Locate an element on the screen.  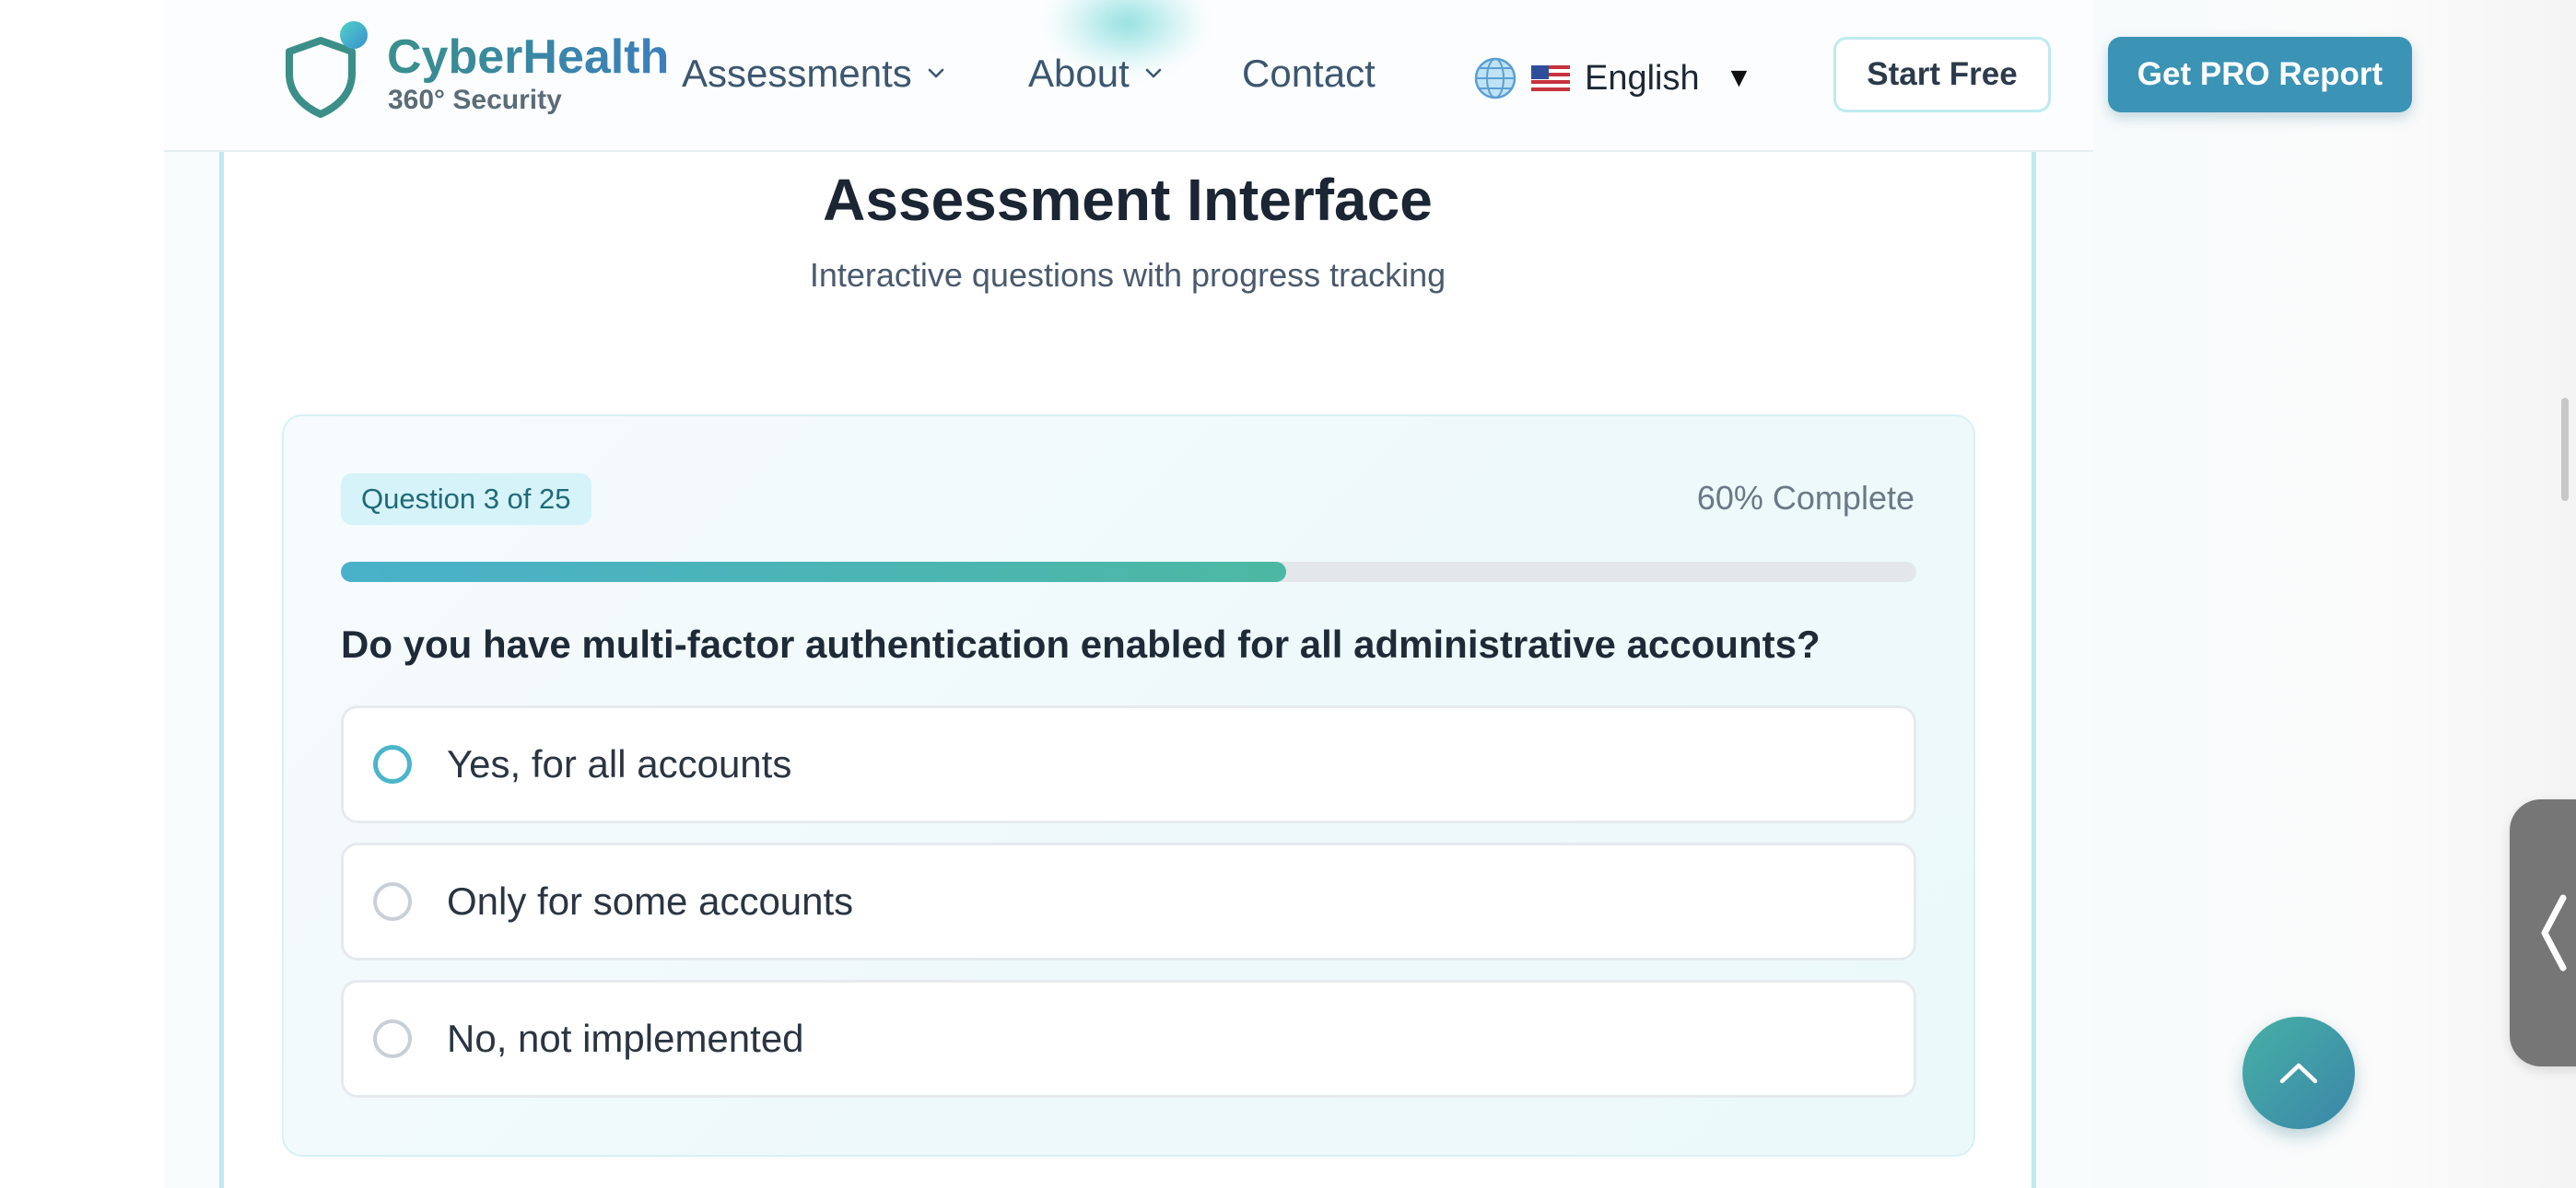
scrollbar-thumb is located at coordinates (2565, 449).